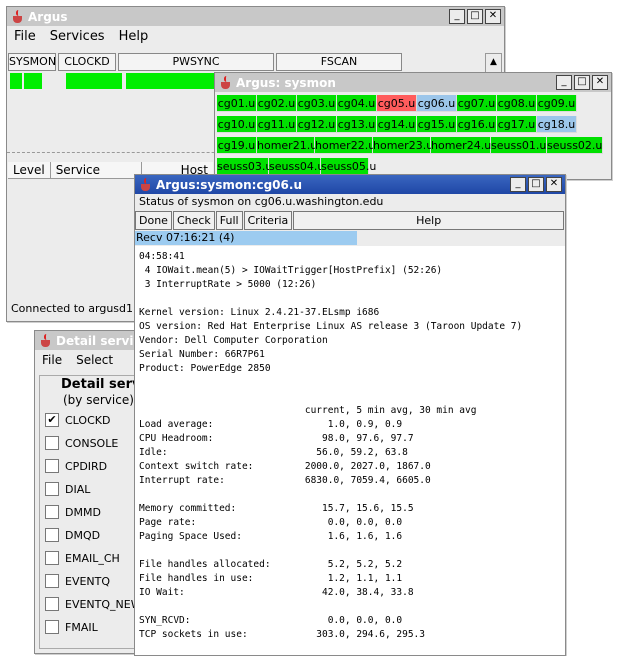  Describe the element at coordinates (348, 166) in the screenshot. I see `host-cell: seuss05.u` at that location.